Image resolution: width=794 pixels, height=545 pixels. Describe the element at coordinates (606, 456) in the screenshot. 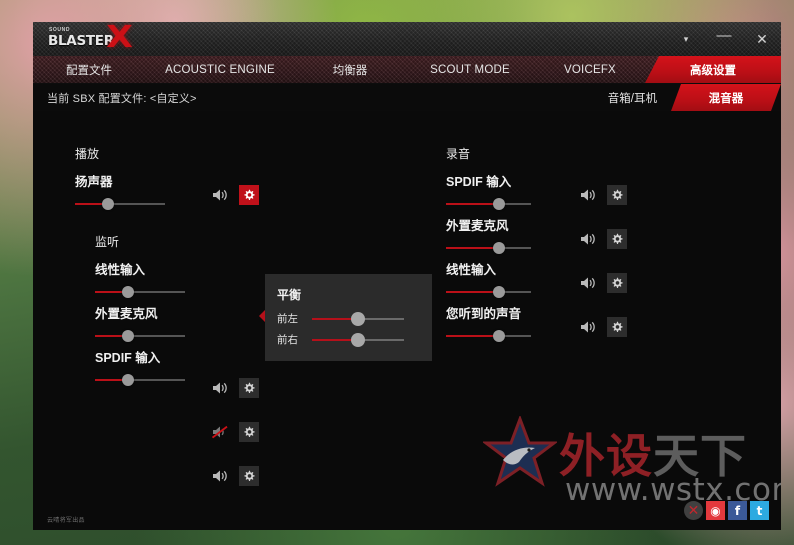

I see `watermark-brand-red: 外设` at that location.